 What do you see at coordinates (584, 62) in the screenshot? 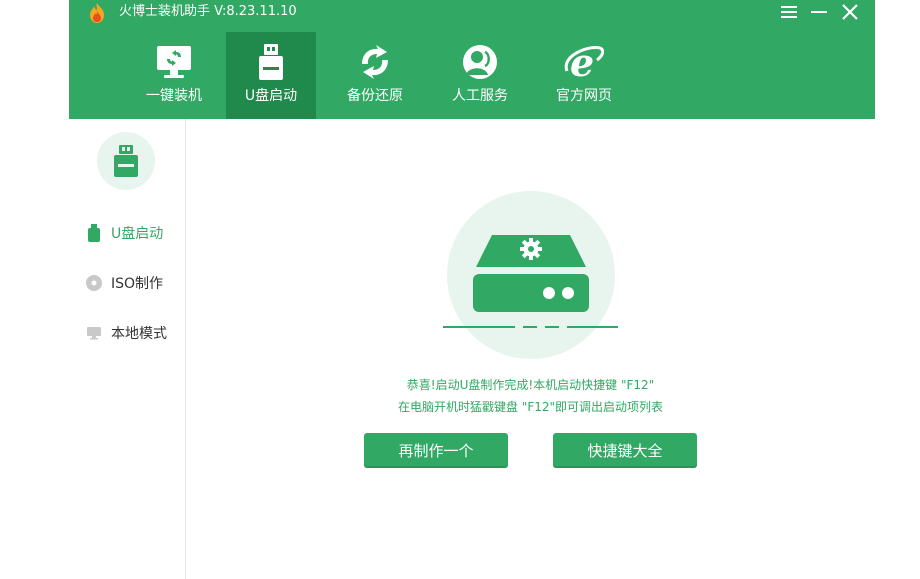
I see `browser-ie-icon: e` at bounding box center [584, 62].